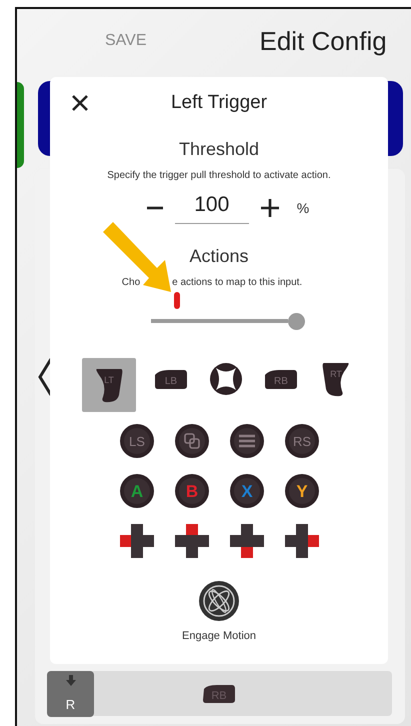 Image resolution: width=411 pixels, height=726 pixels. Describe the element at coordinates (269, 207) in the screenshot. I see `plus-icon` at that location.